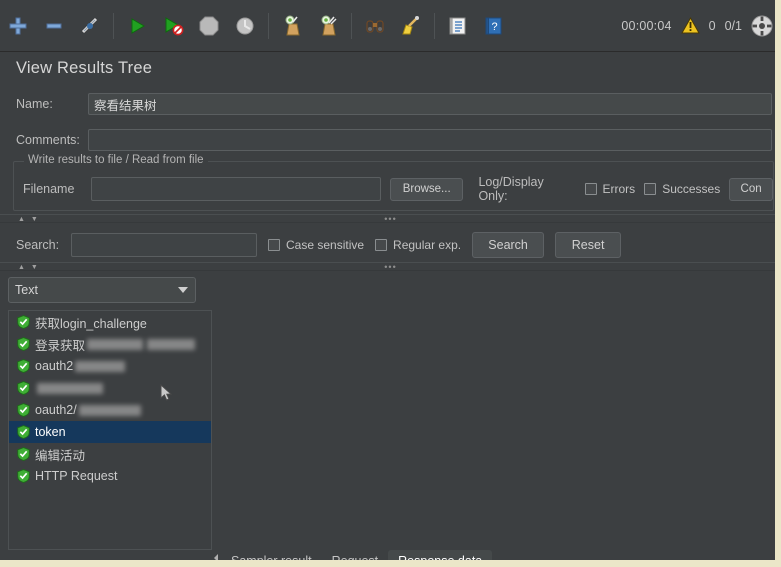  I want to click on search-case-sensitive-label: Case sensitive, so click(325, 245).